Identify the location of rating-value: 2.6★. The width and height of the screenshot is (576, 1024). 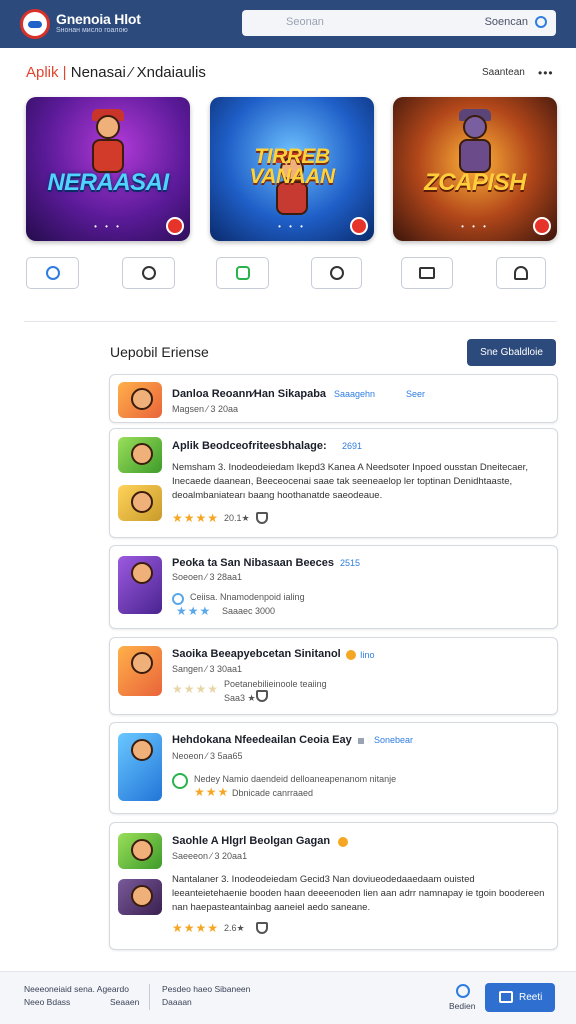
(234, 928).